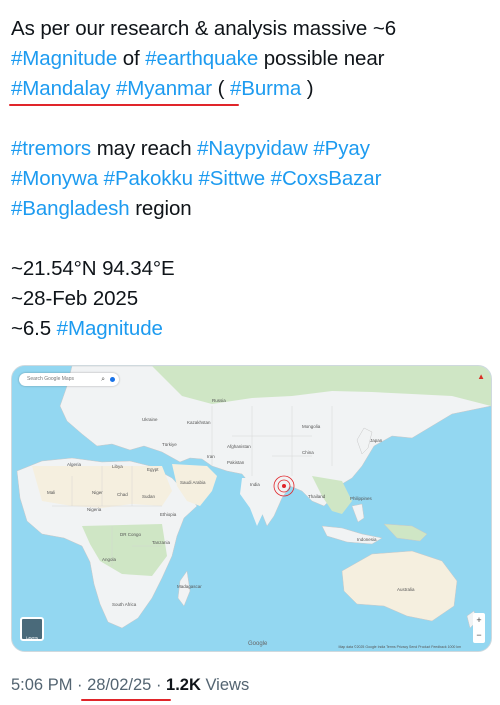 This screenshot has width=500, height=705. I want to click on views-label: Views, so click(225, 685).